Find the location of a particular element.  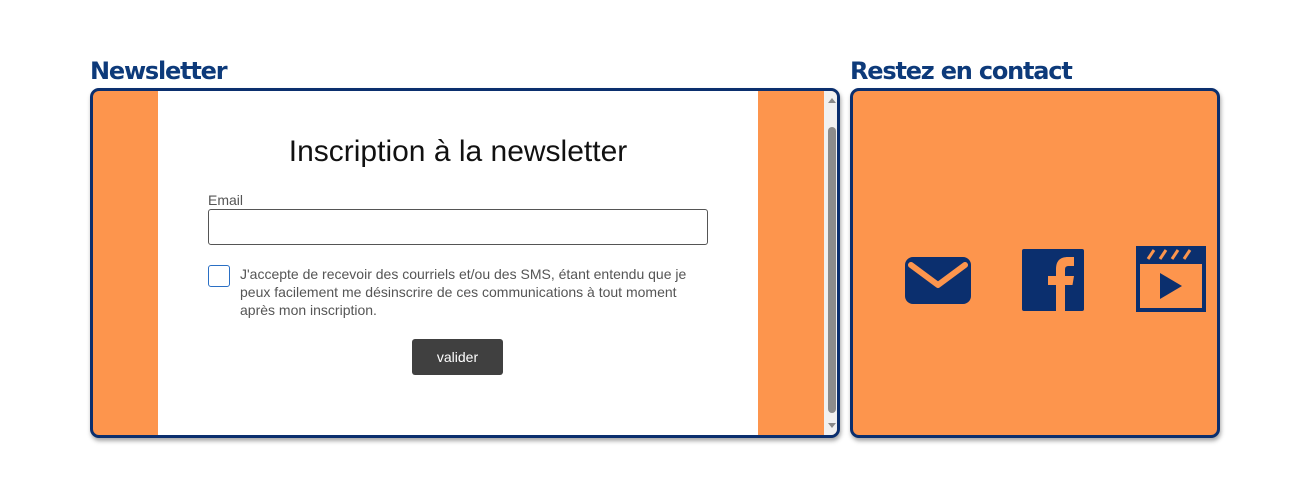

scrollbar is located at coordinates (830, 263).